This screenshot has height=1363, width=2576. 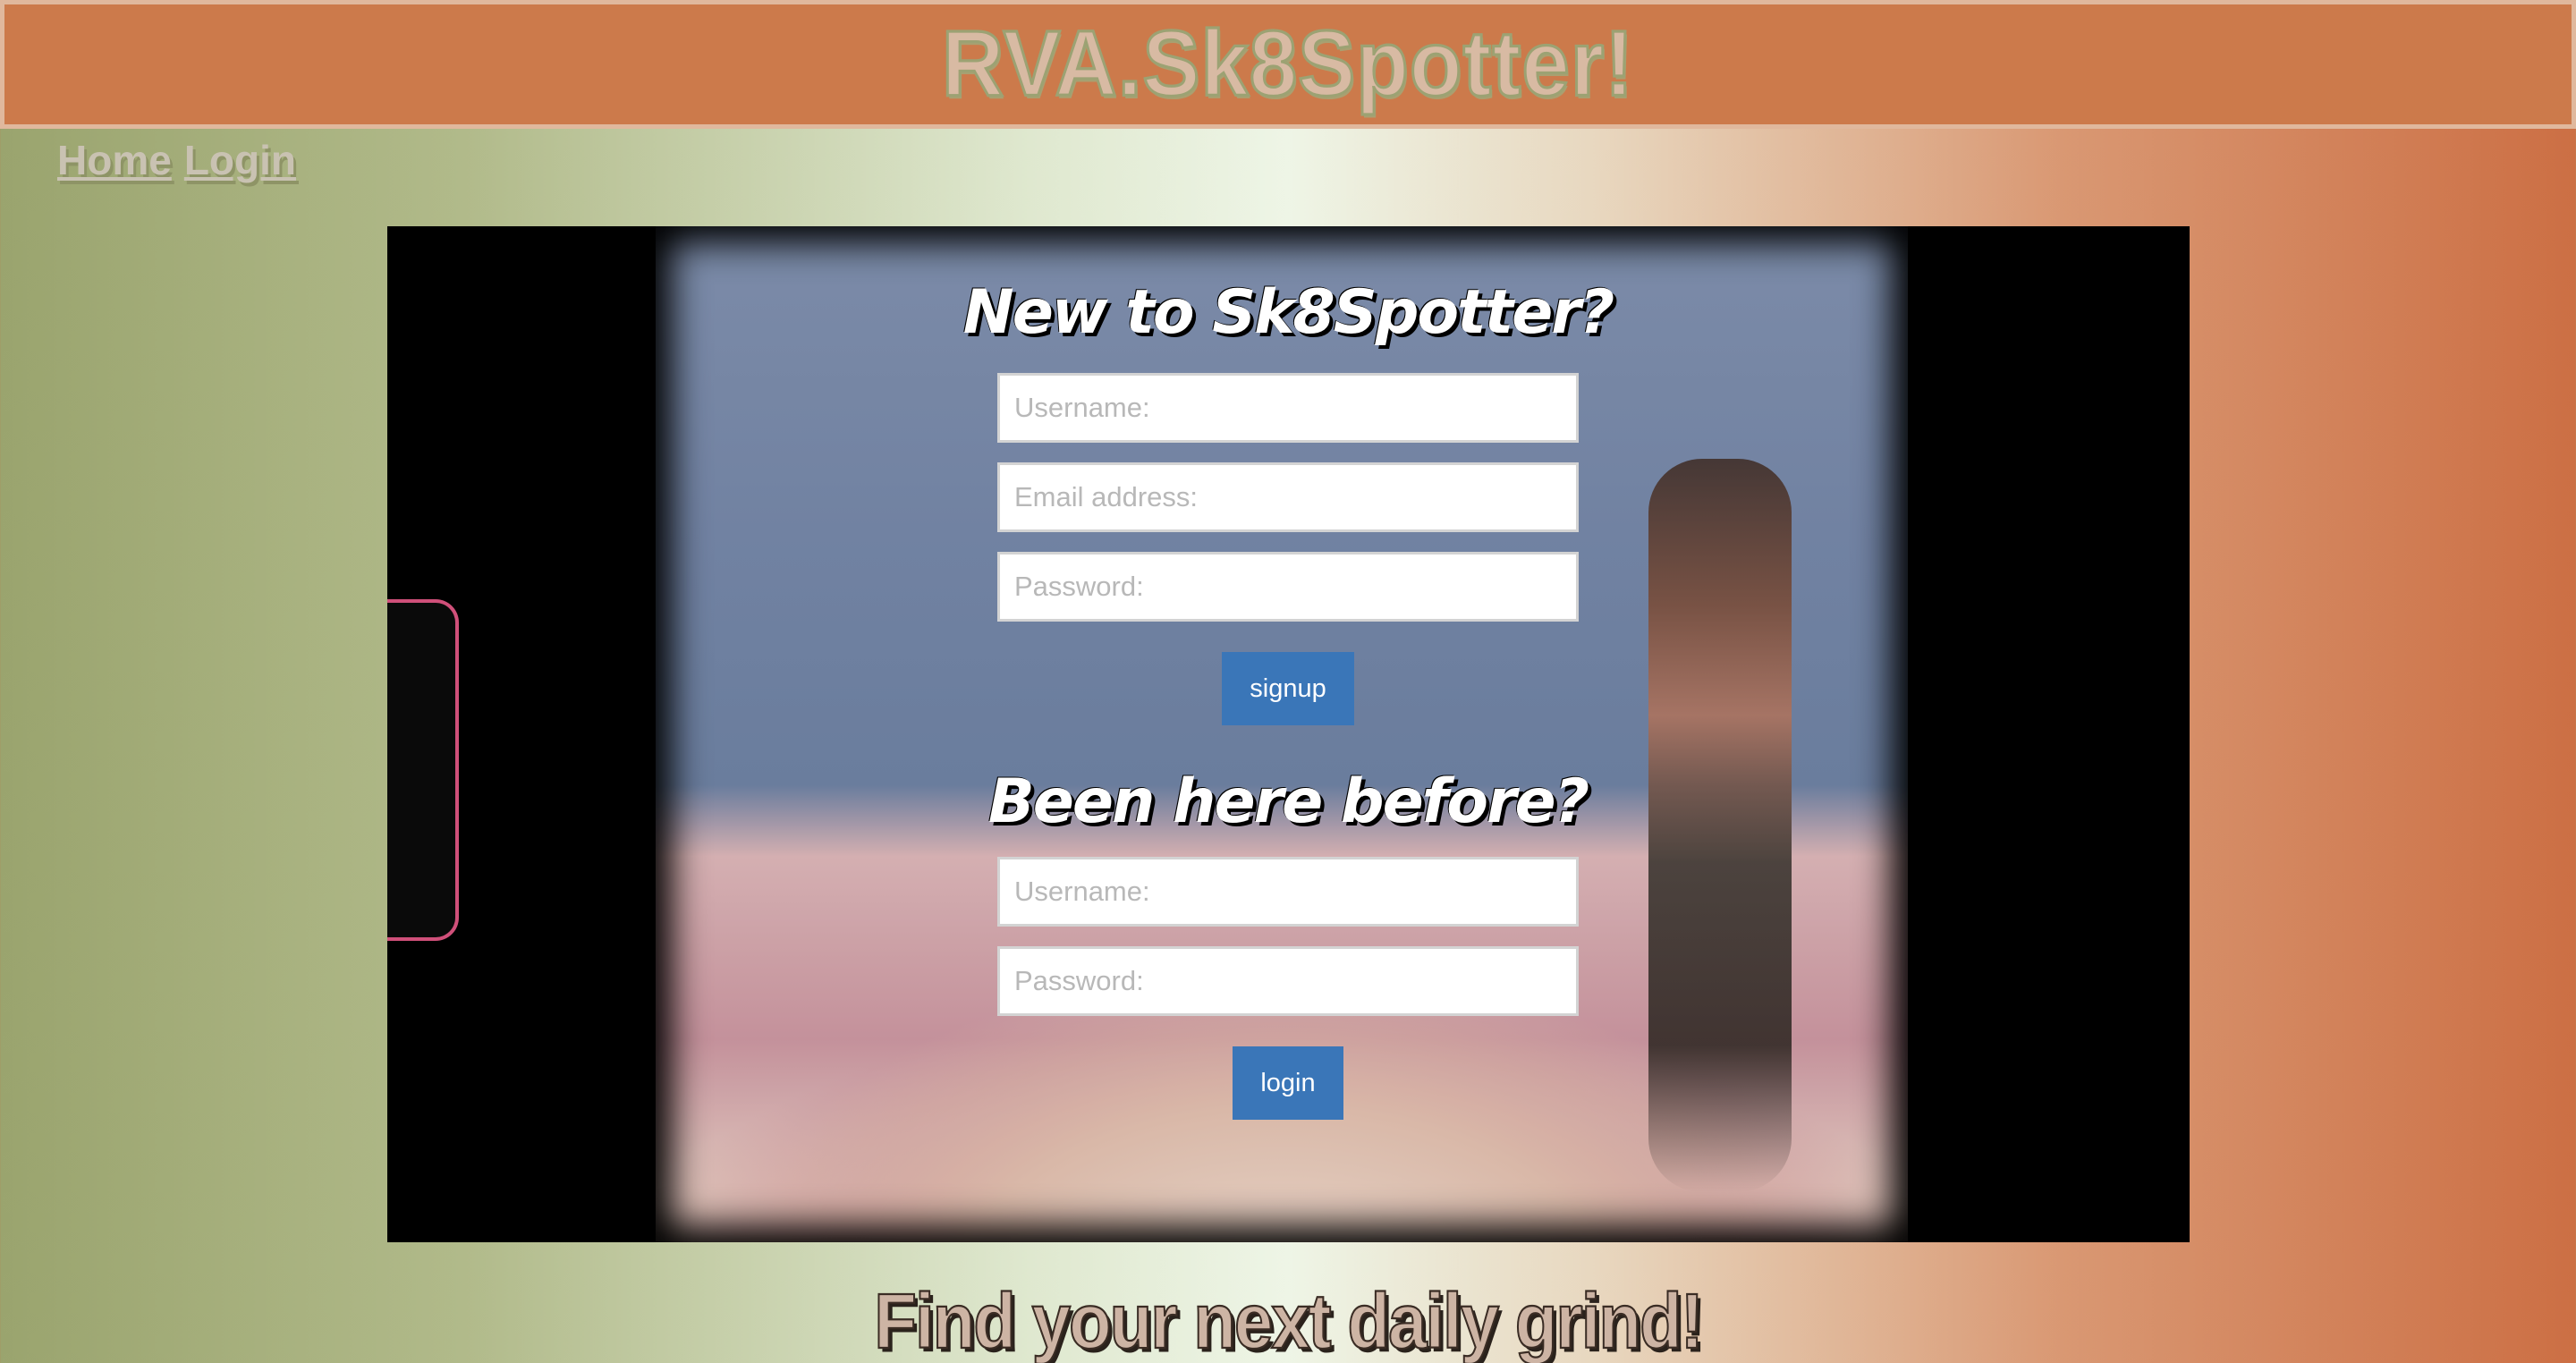 What do you see at coordinates (240, 160) in the screenshot?
I see `nav-login-link: Login` at bounding box center [240, 160].